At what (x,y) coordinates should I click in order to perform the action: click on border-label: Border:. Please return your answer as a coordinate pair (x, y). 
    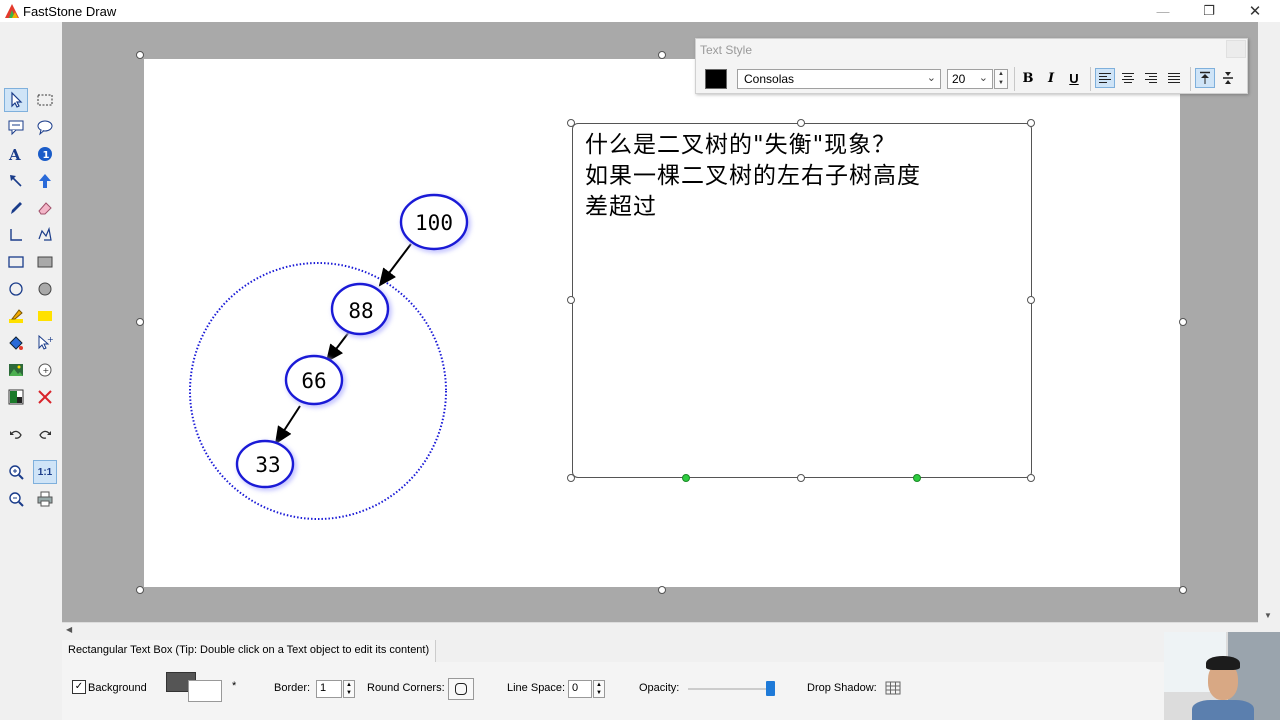
    Looking at the image, I should click on (292, 688).